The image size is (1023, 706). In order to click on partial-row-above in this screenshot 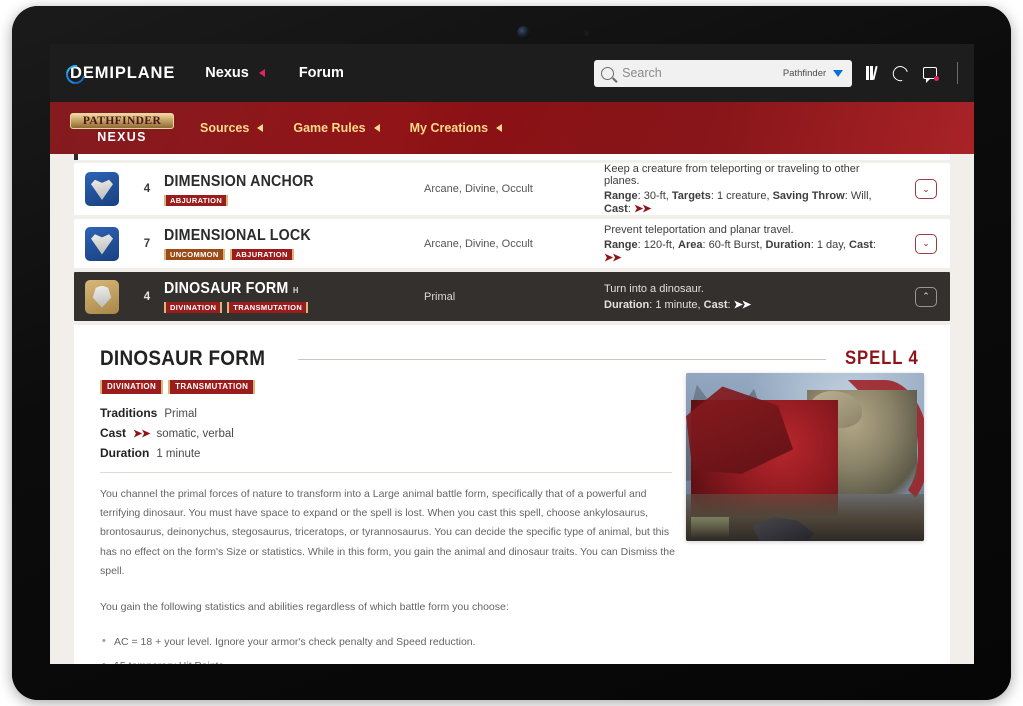, I will do `click(512, 157)`.